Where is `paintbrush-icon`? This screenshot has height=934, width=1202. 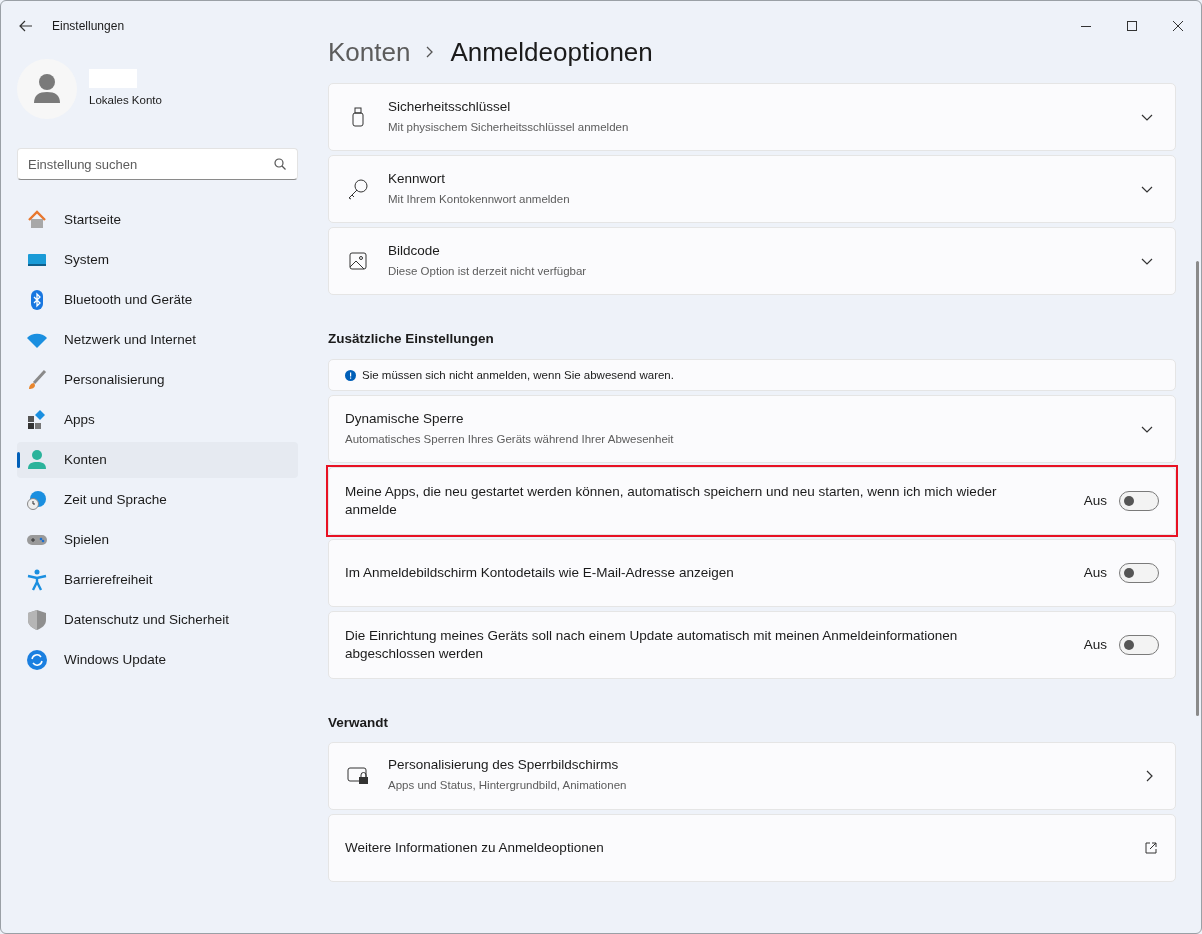
paintbrush-icon is located at coordinates (37, 380).